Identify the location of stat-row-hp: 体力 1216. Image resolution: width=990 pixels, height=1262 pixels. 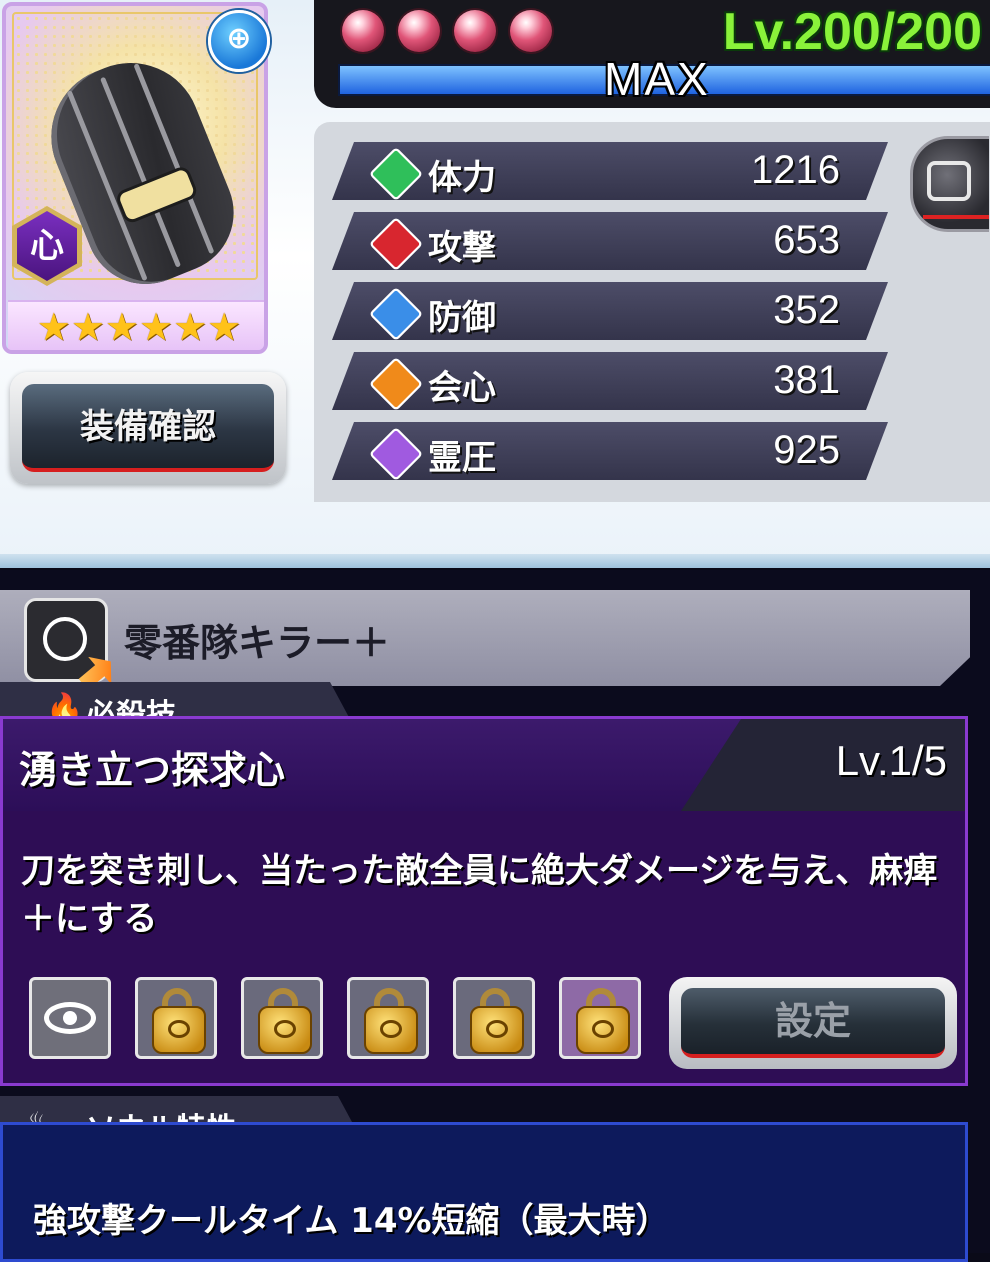
(610, 171).